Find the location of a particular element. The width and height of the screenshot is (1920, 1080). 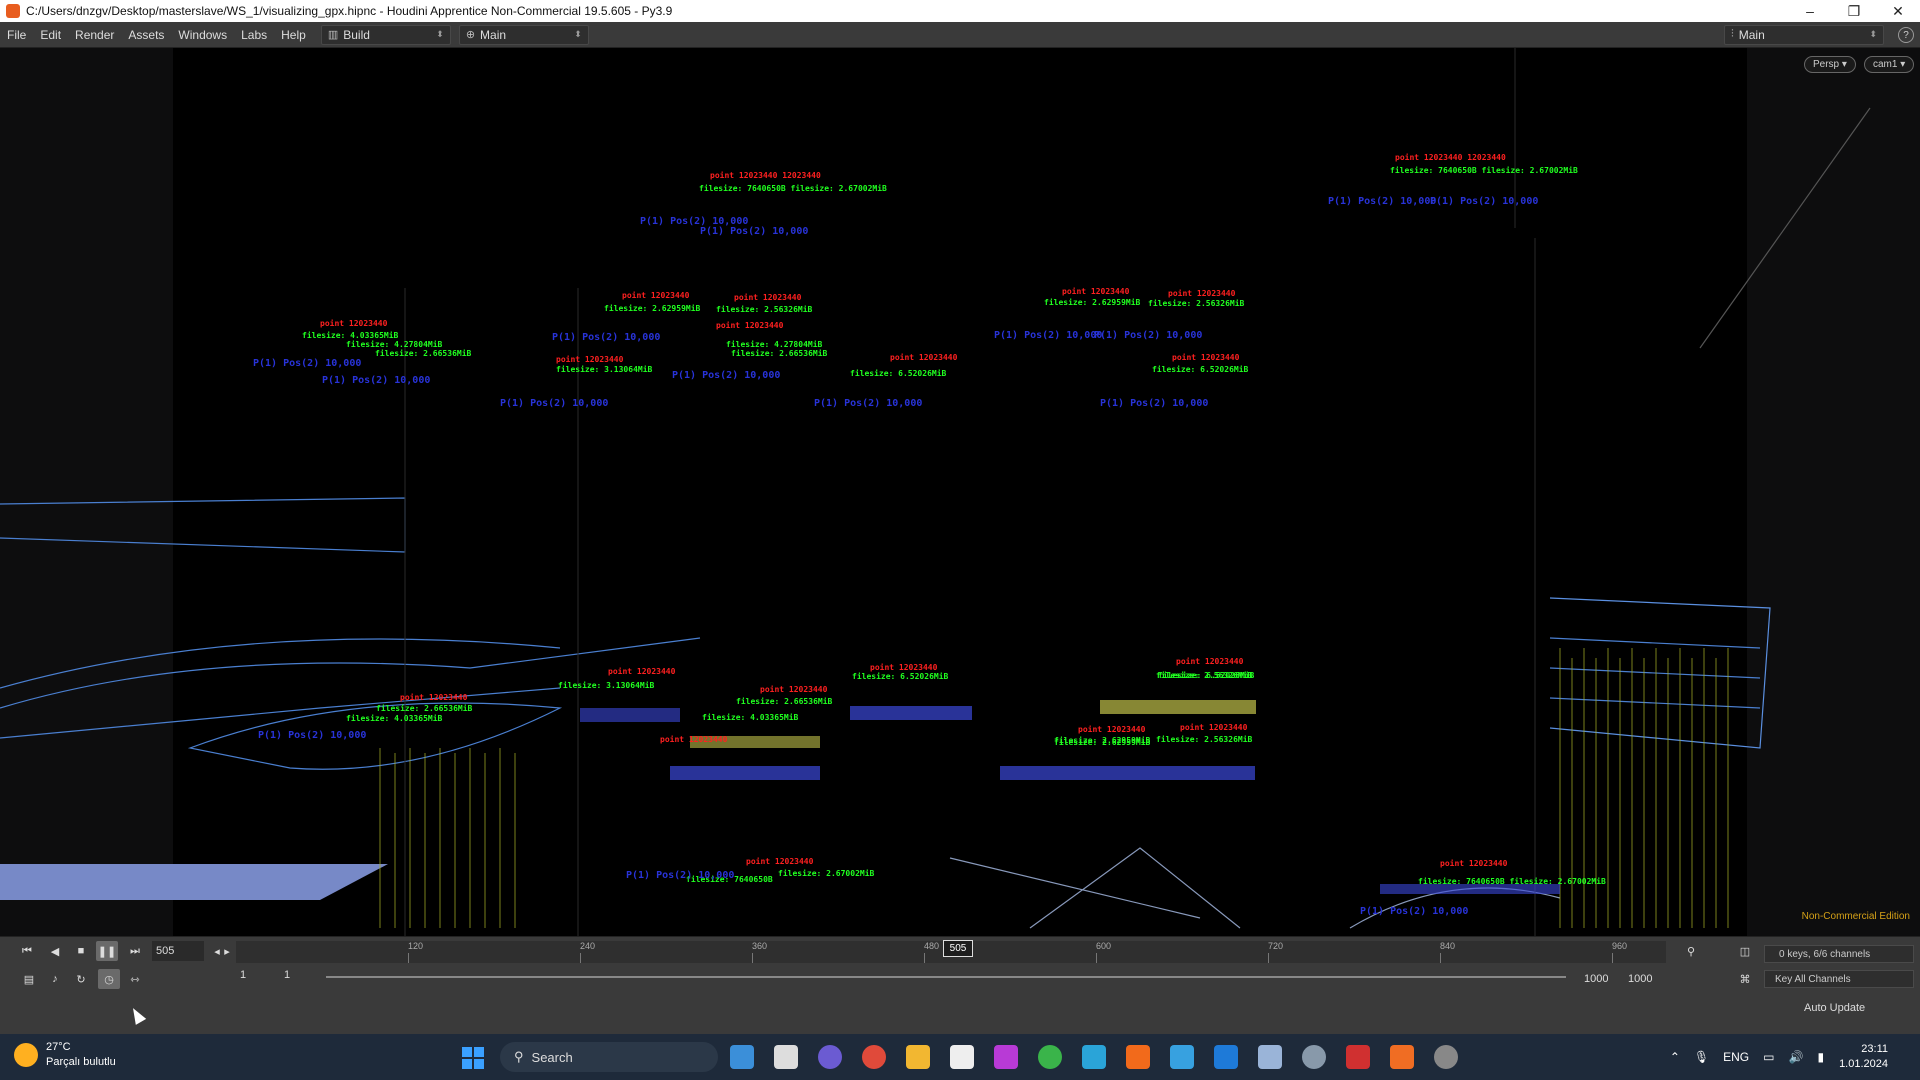

keys-channels-info: 0 keys, 6/6 channels is located at coordinates (1839, 954).